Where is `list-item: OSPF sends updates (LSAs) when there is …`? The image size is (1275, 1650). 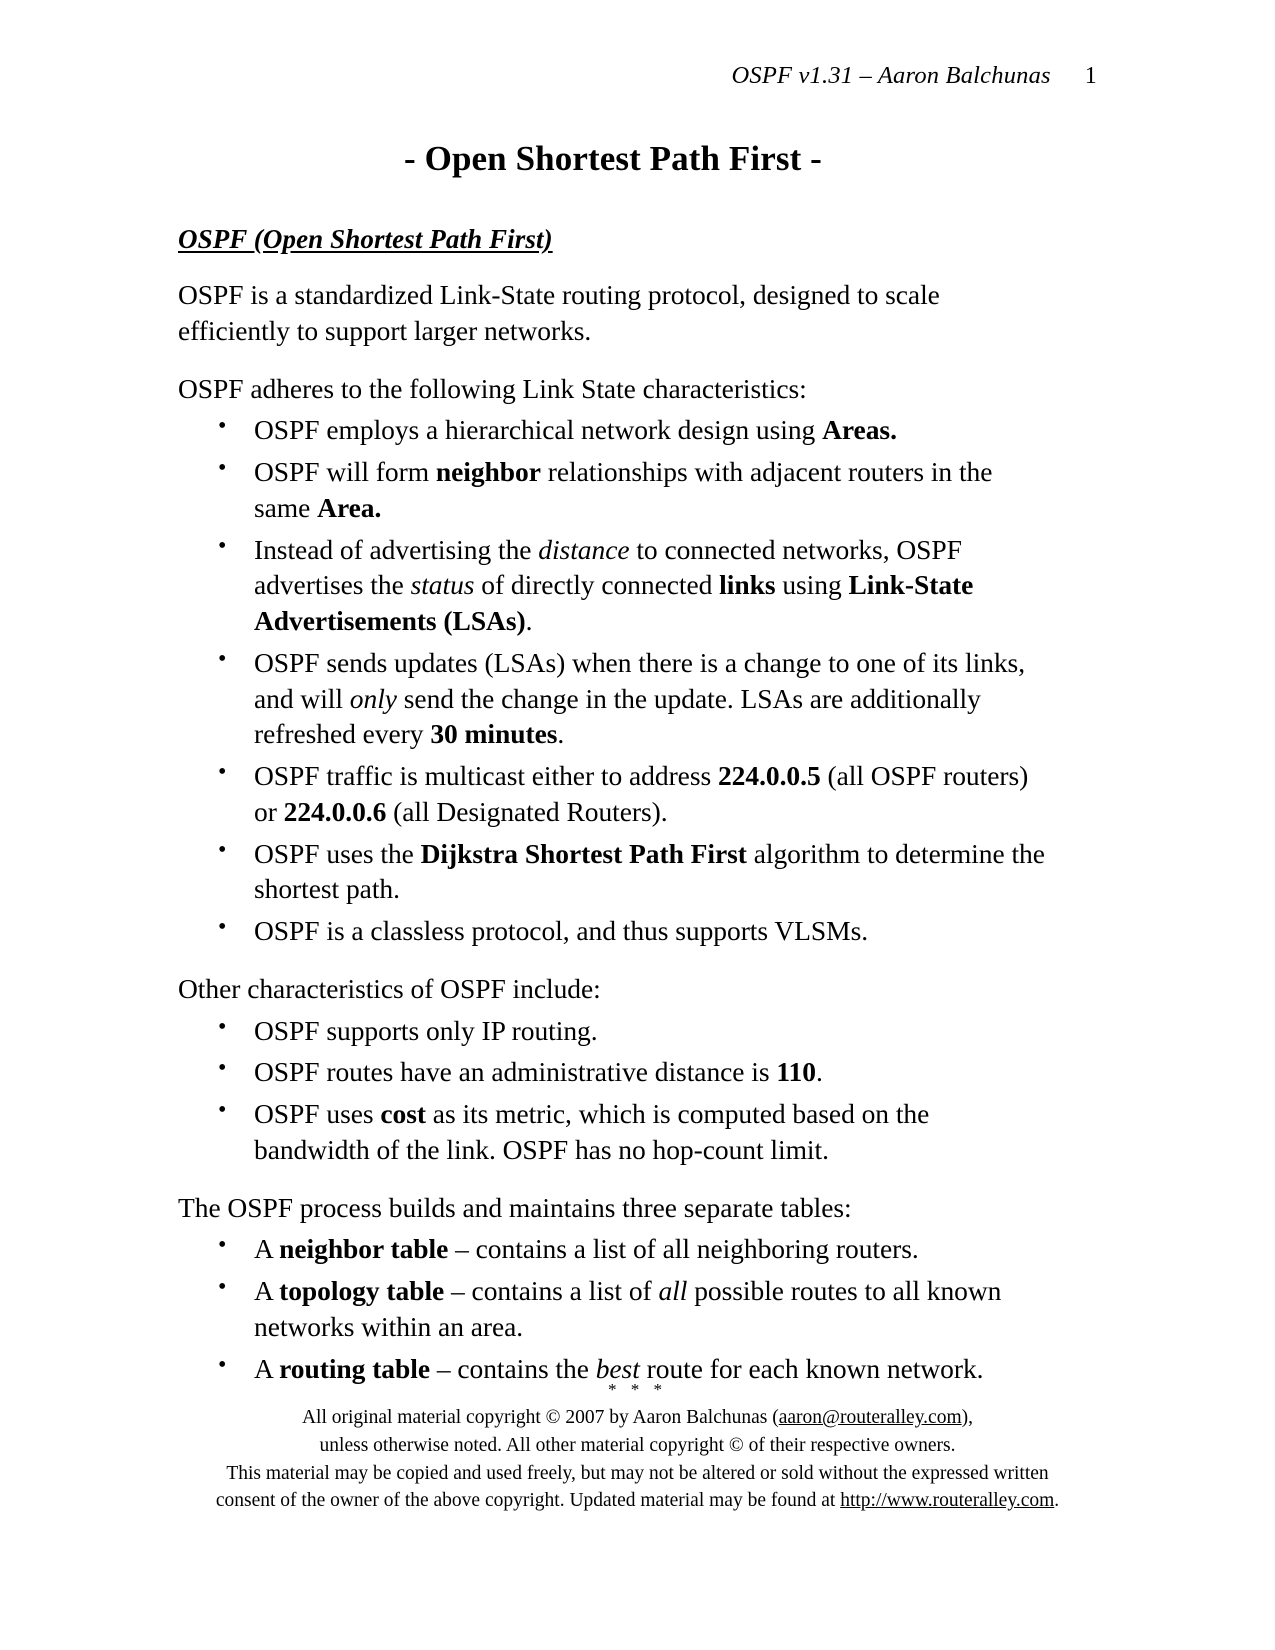 list-item: OSPF sends updates (LSAs) when there is … is located at coordinates (613, 698).